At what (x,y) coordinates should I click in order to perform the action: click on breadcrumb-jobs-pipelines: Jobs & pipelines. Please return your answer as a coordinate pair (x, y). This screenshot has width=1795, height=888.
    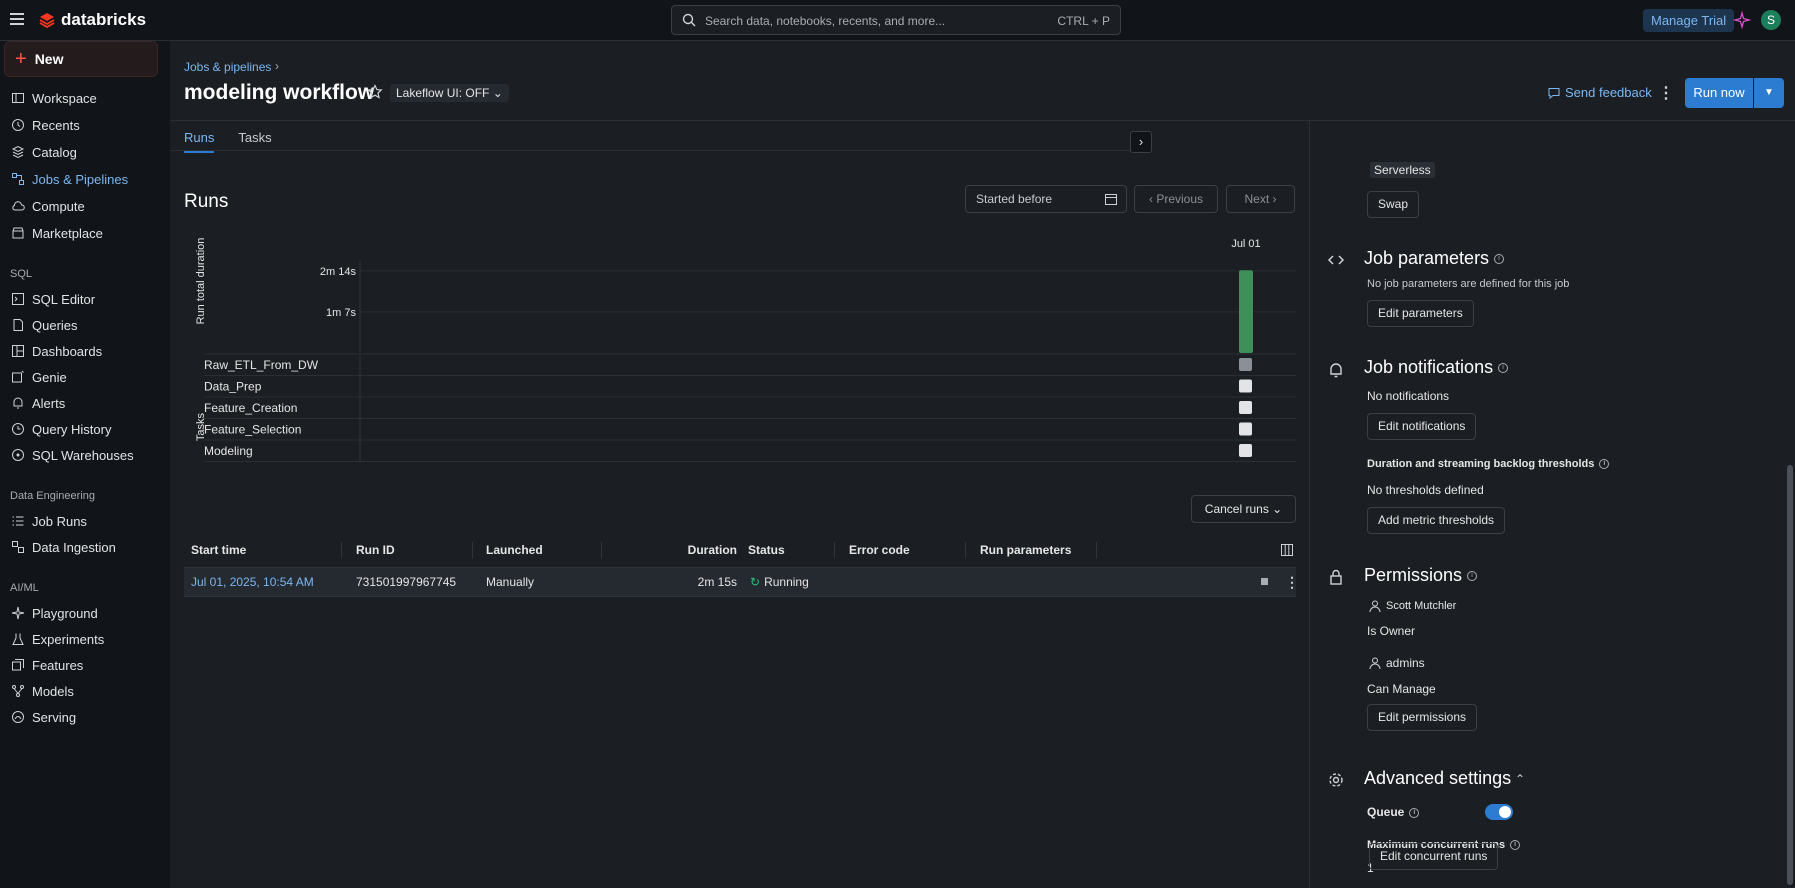
    Looking at the image, I should click on (227, 67).